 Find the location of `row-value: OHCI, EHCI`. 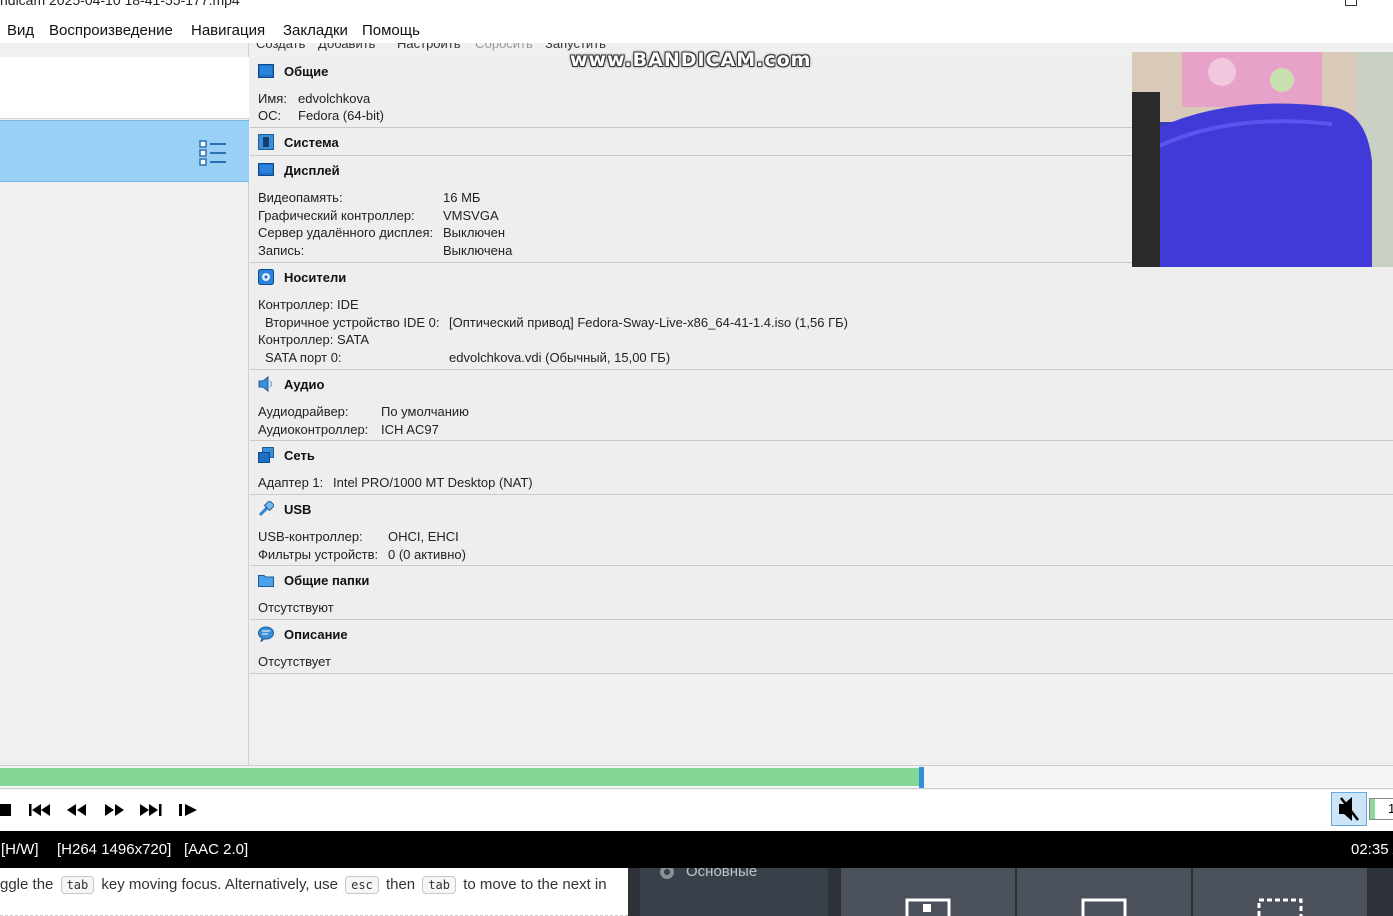

row-value: OHCI, EHCI is located at coordinates (423, 536).